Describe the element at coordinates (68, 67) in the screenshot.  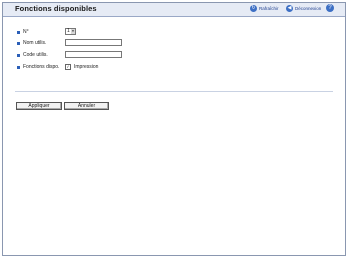
I see `print-checkbox: ✓` at that location.